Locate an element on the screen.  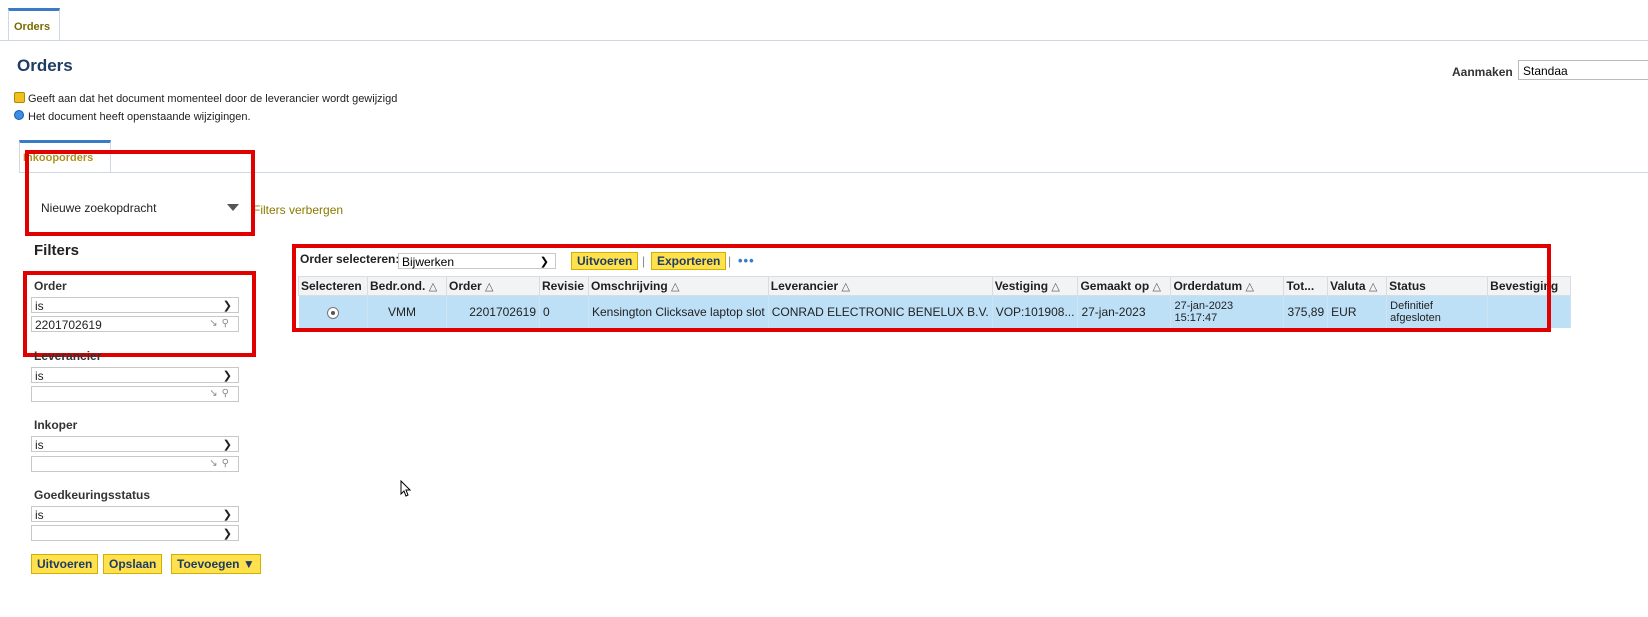
tab-orders-label: Orders is located at coordinates (32, 27).